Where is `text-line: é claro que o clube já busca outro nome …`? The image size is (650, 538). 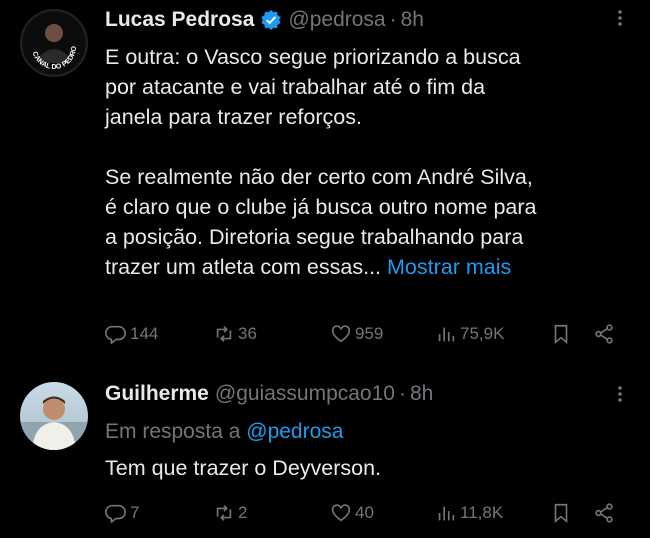
text-line: é claro que o clube já busca outro nome … is located at coordinates (321, 207).